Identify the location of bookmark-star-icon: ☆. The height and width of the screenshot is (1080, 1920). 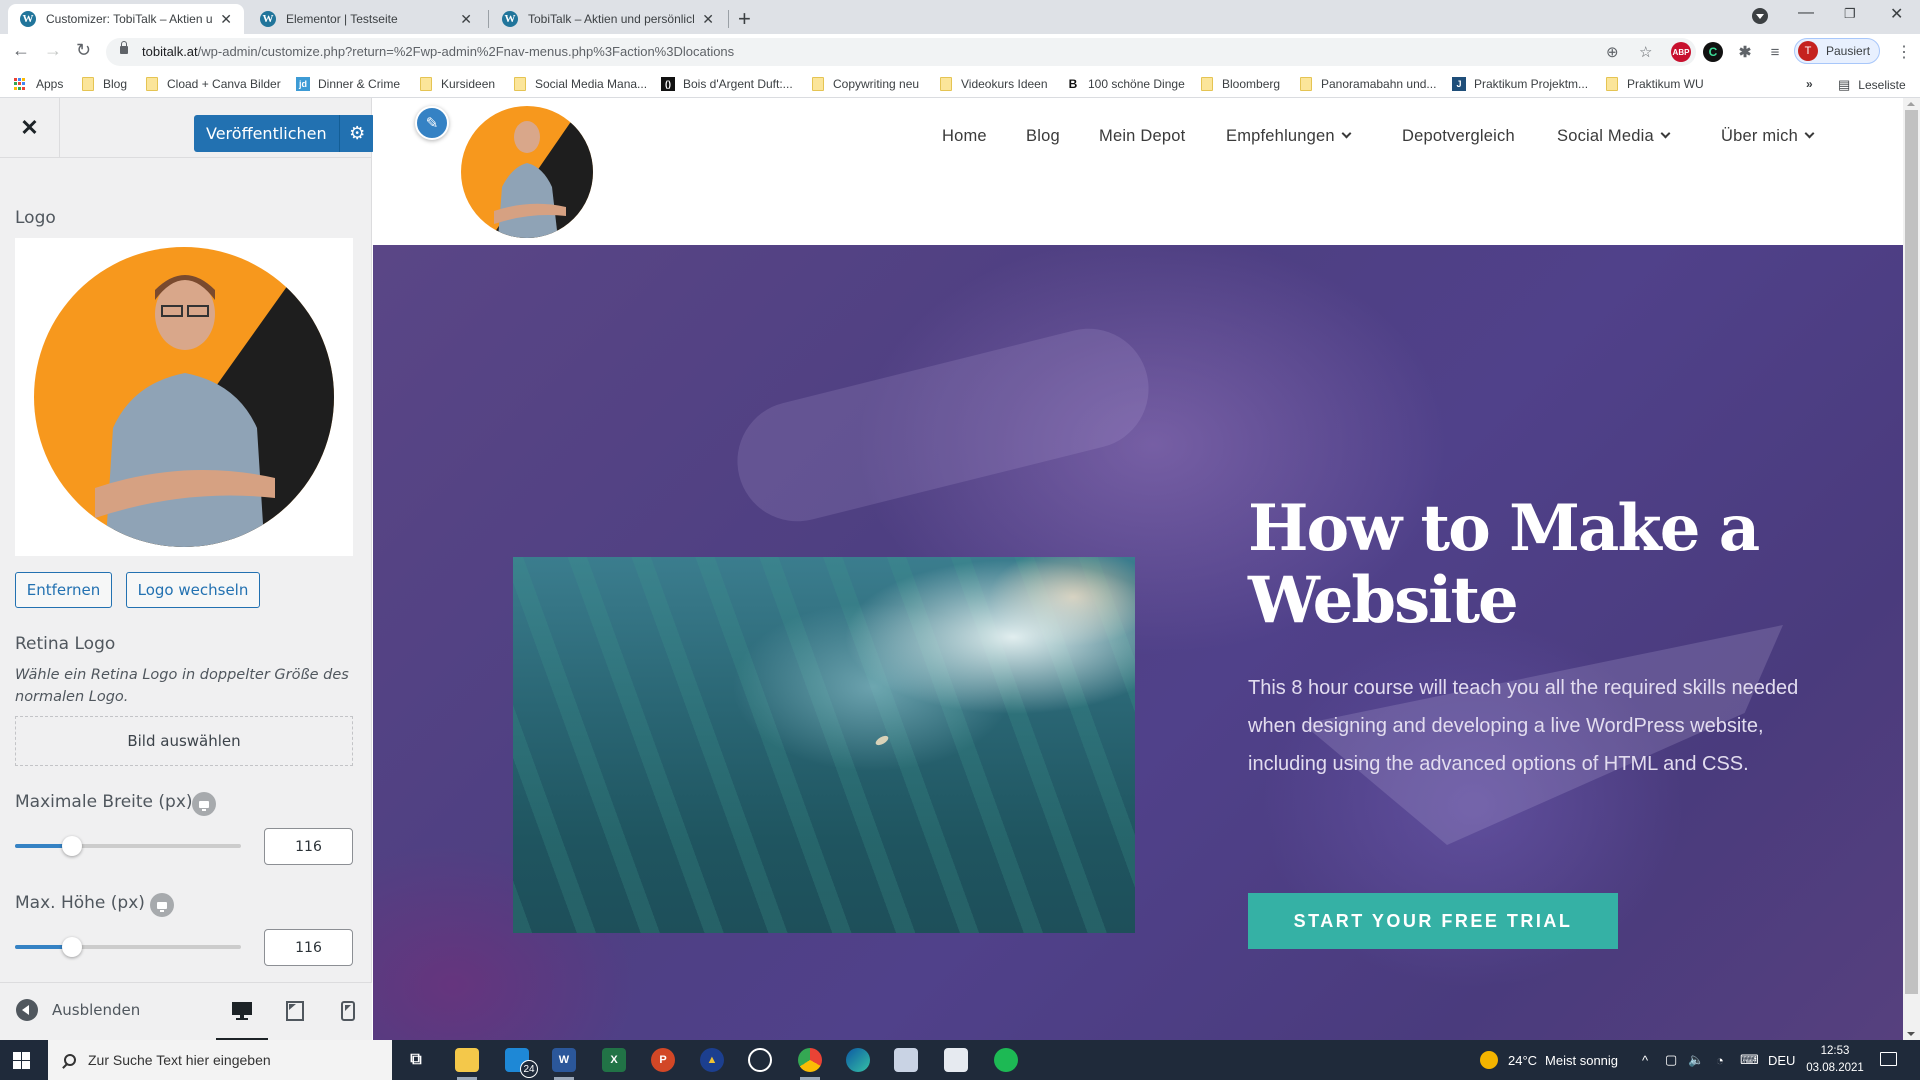
(1645, 52).